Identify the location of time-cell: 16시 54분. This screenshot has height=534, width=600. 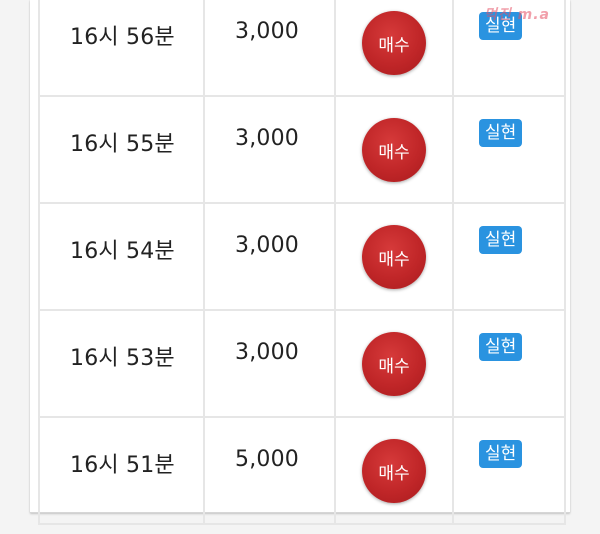
(122, 251).